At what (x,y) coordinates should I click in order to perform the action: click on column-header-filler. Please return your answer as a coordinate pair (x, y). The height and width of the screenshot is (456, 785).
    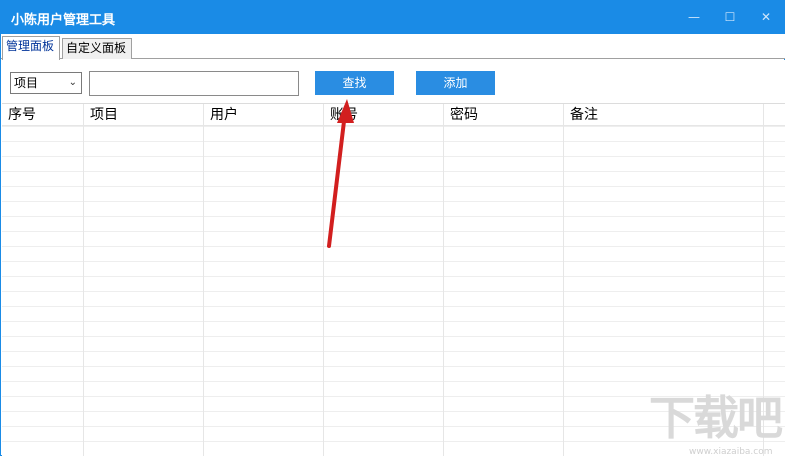
    Looking at the image, I should click on (774, 115).